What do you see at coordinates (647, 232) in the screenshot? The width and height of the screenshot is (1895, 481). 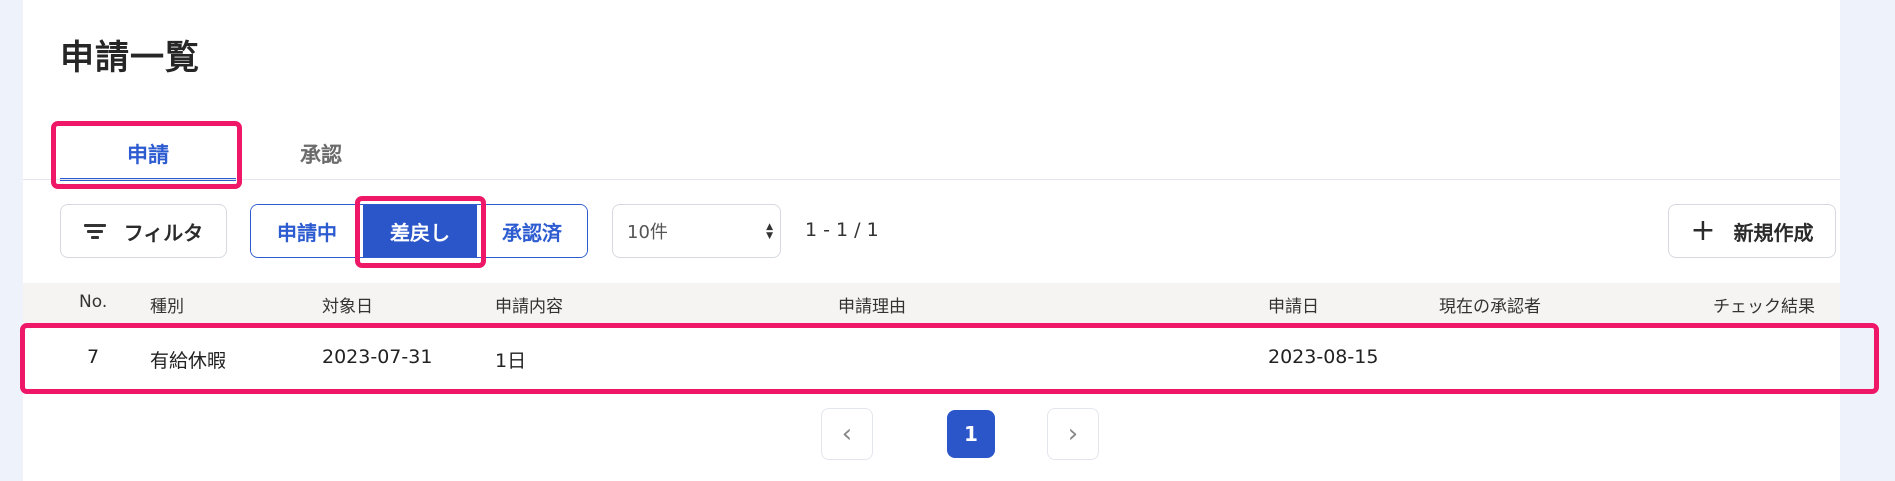 I see `page-size-value: 10件` at bounding box center [647, 232].